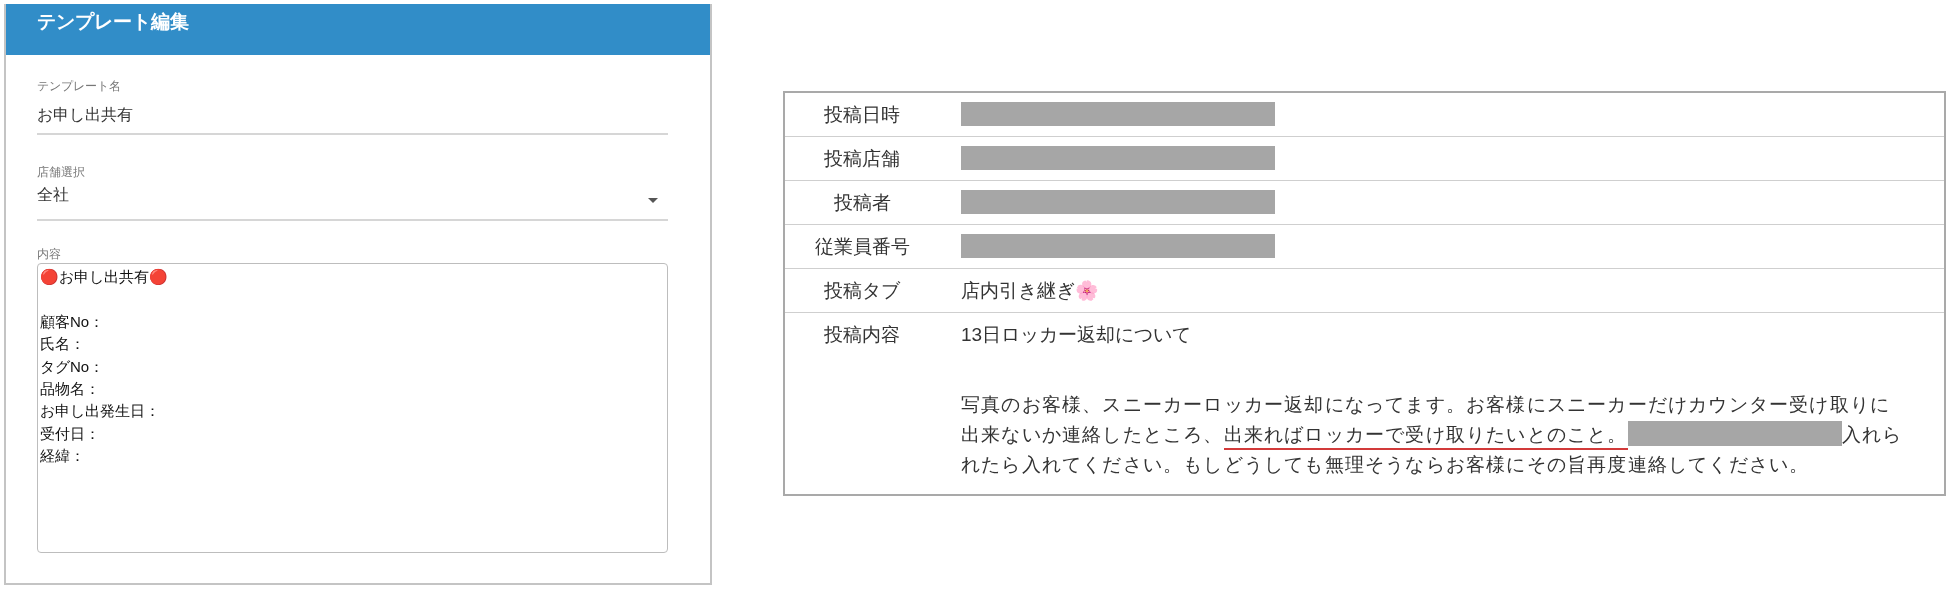 This screenshot has width=1950, height=592. I want to click on row-label: 投稿日時, so click(862, 114).